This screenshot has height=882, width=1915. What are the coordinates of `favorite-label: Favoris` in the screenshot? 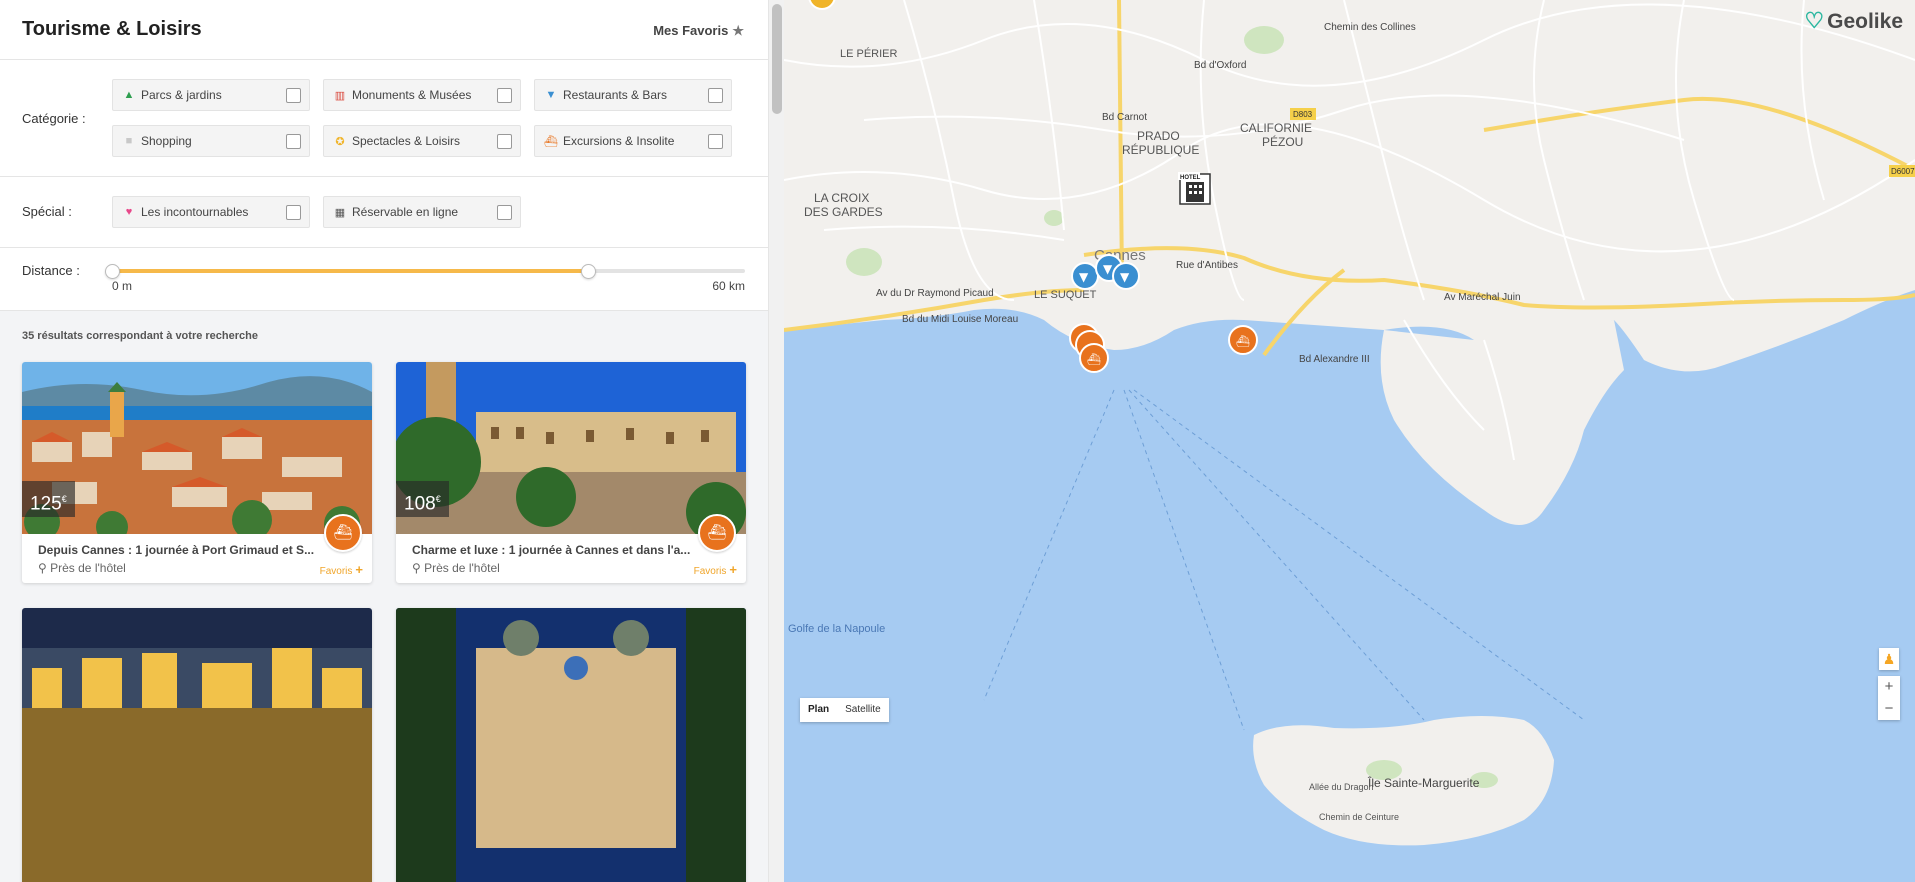 It's located at (710, 571).